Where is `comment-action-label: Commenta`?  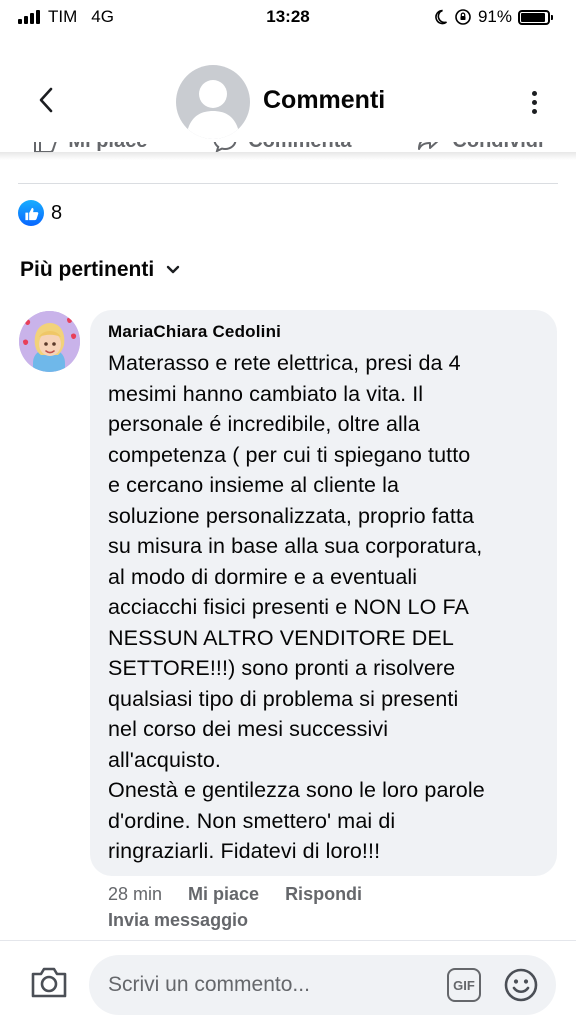
comment-action-label: Commenta is located at coordinates (299, 147).